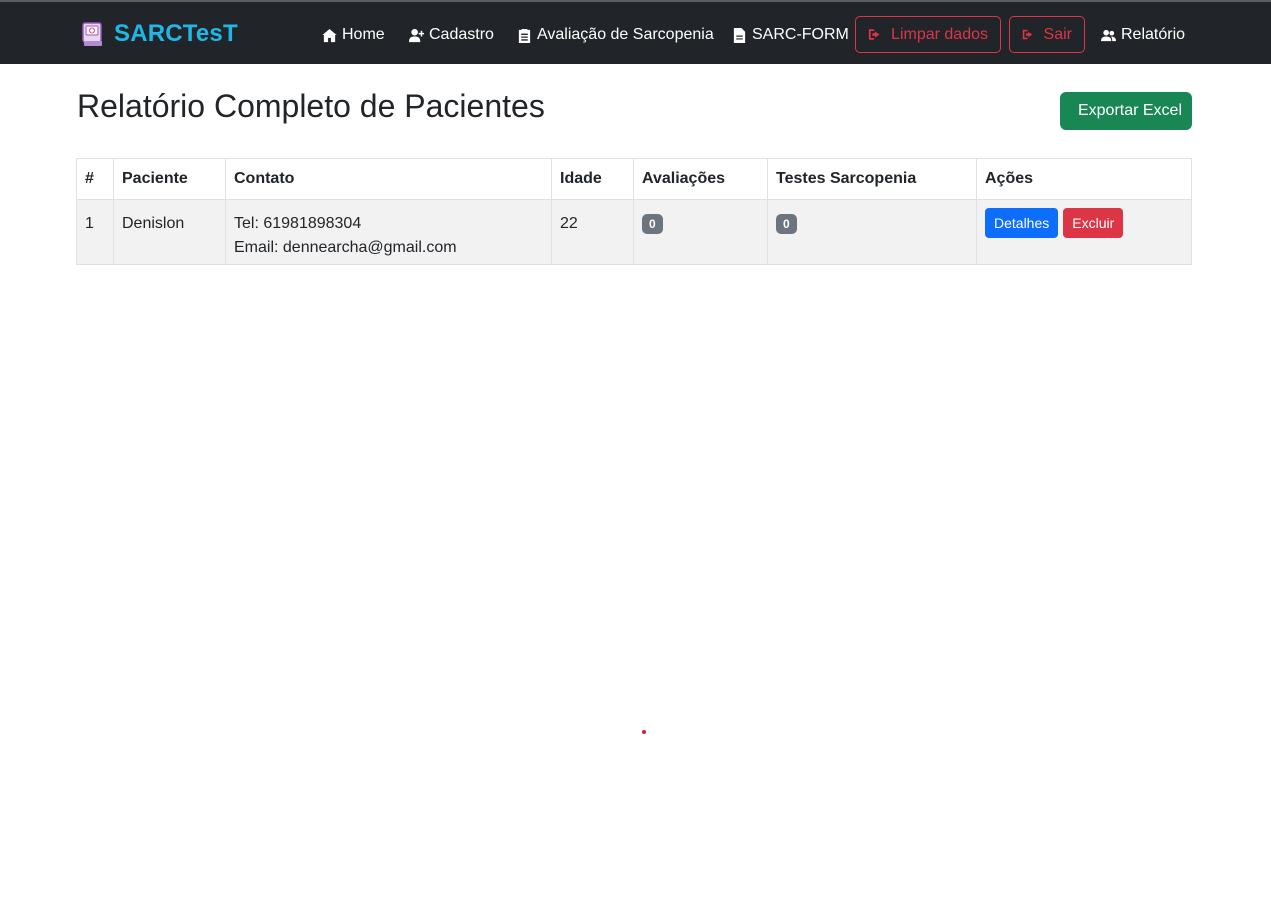 The height and width of the screenshot is (908, 1271). I want to click on column-header-idade: Idade, so click(592, 179).